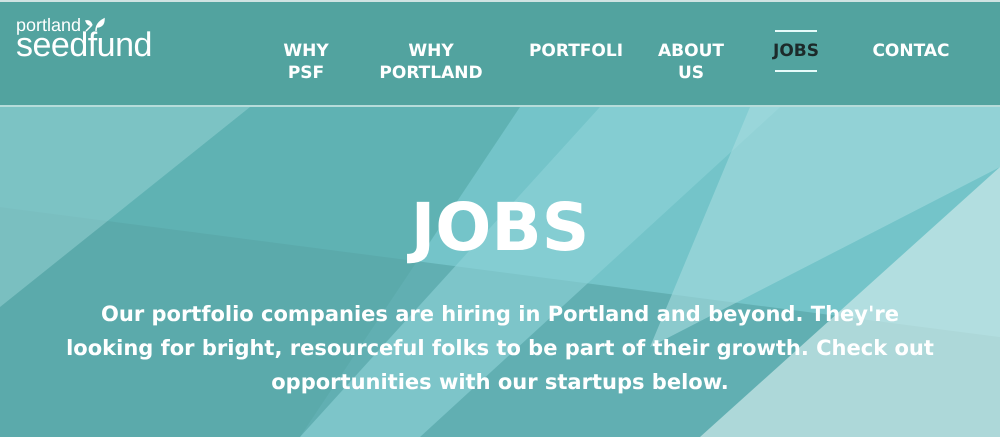 The width and height of the screenshot is (1000, 437). I want to click on leaf-icon, so click(95, 25).